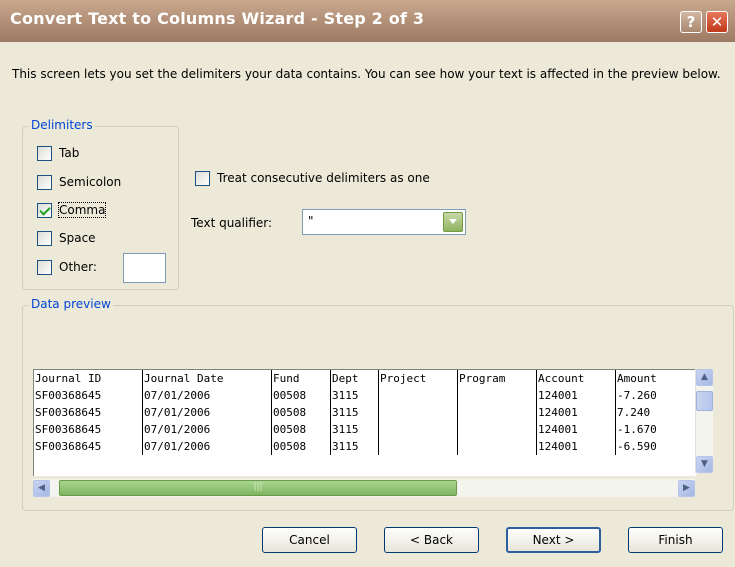  What do you see at coordinates (650, 395) in the screenshot?
I see `table-cell: -7.260` at bounding box center [650, 395].